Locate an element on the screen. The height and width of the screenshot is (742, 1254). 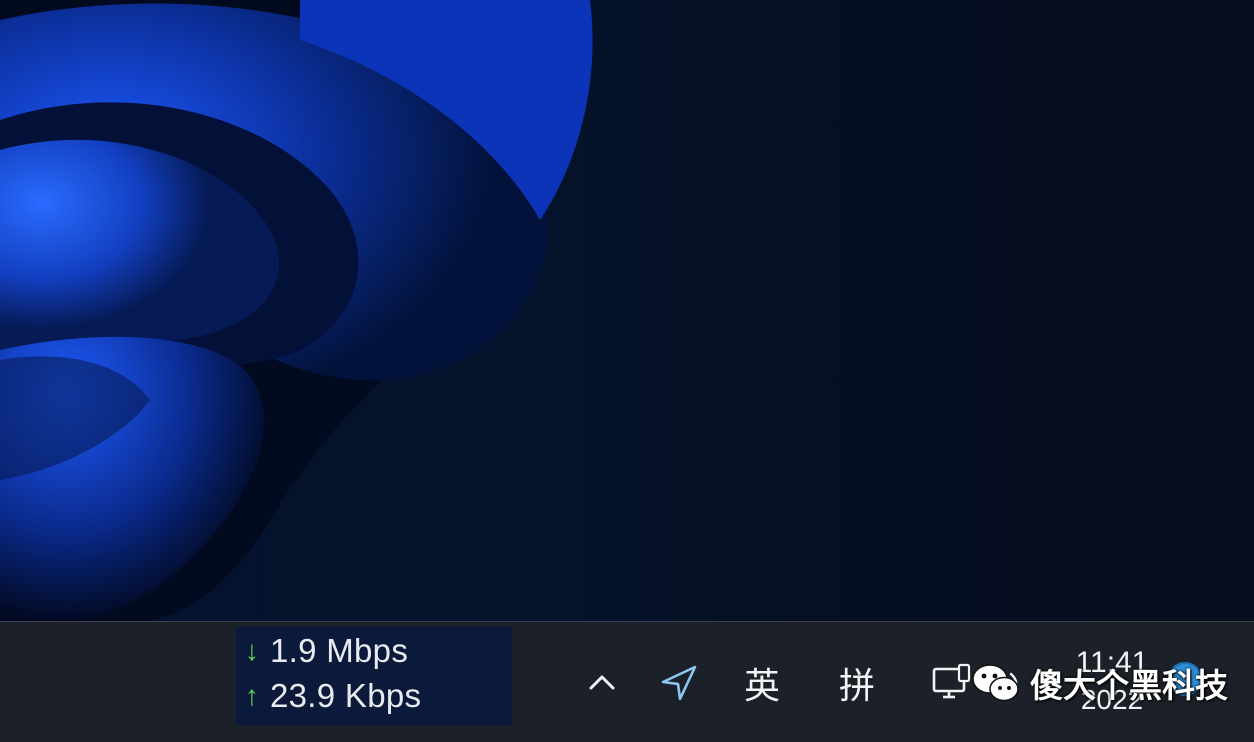
download-arrow-icon: ↓ is located at coordinates (252, 650).